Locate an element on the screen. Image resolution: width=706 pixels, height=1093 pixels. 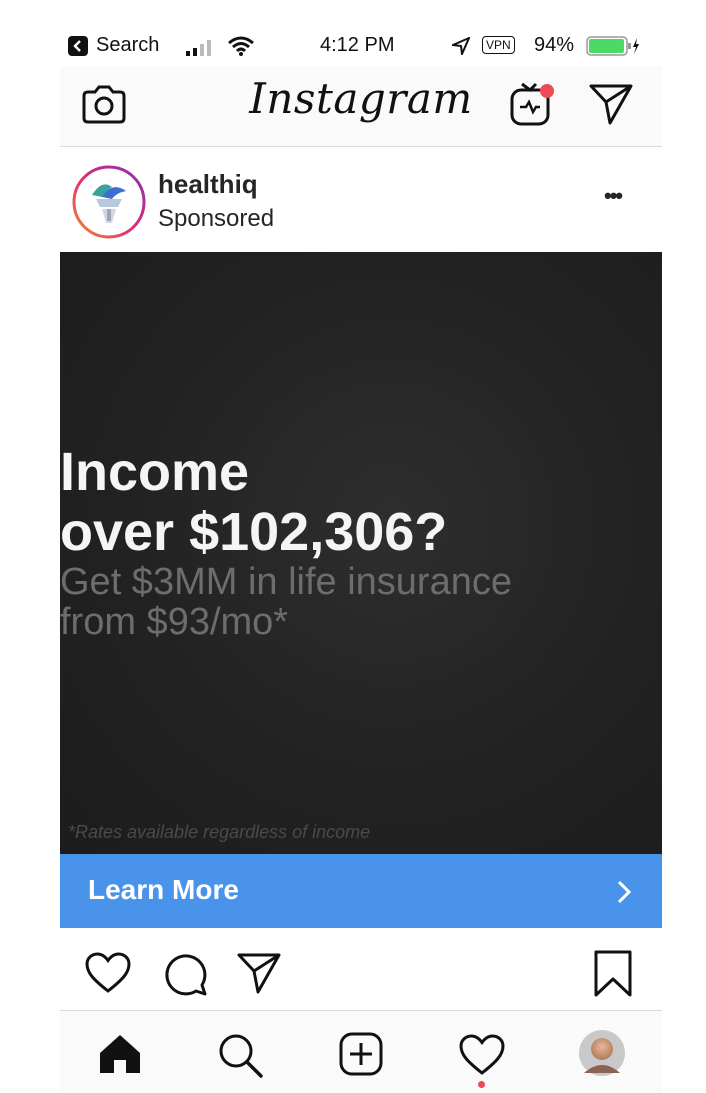
post-header: healthiq Sponsored ••• is located at coordinates (361, 199).